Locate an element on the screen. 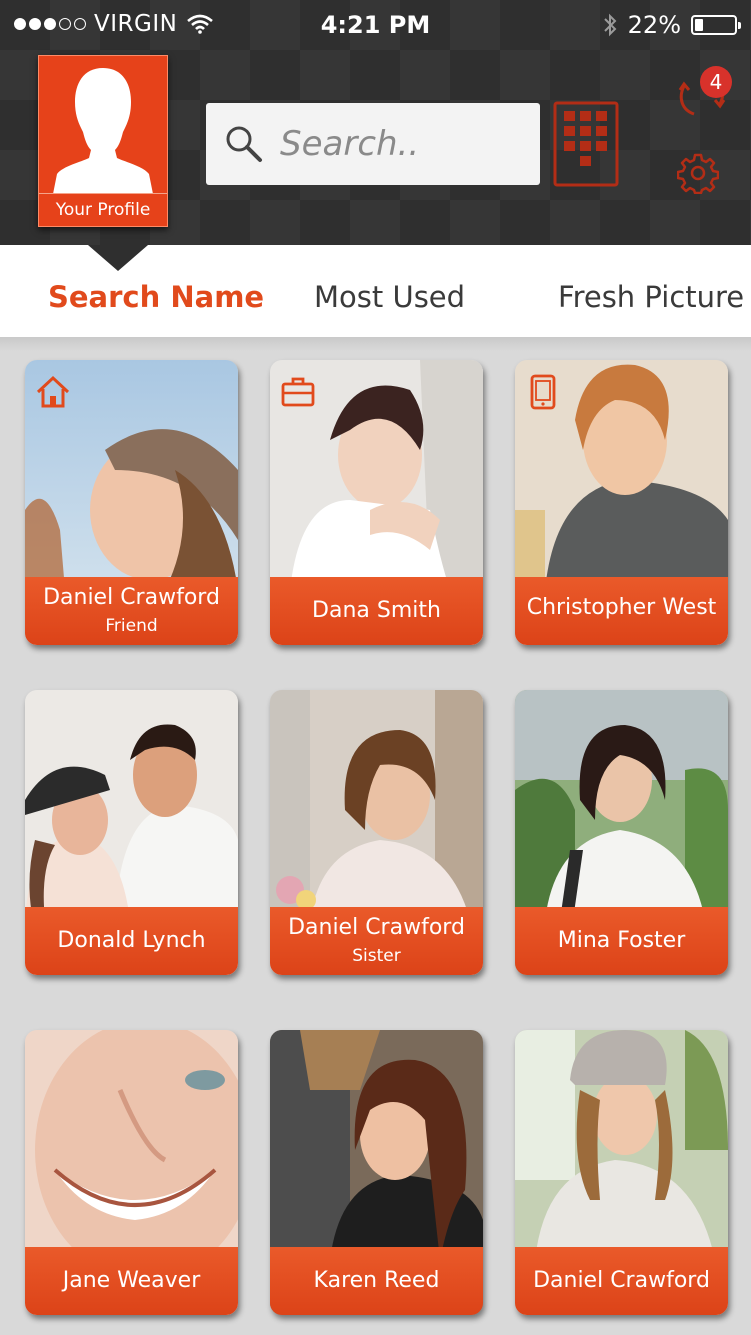 This screenshot has height=1335, width=751. search-bar is located at coordinates (373, 144).